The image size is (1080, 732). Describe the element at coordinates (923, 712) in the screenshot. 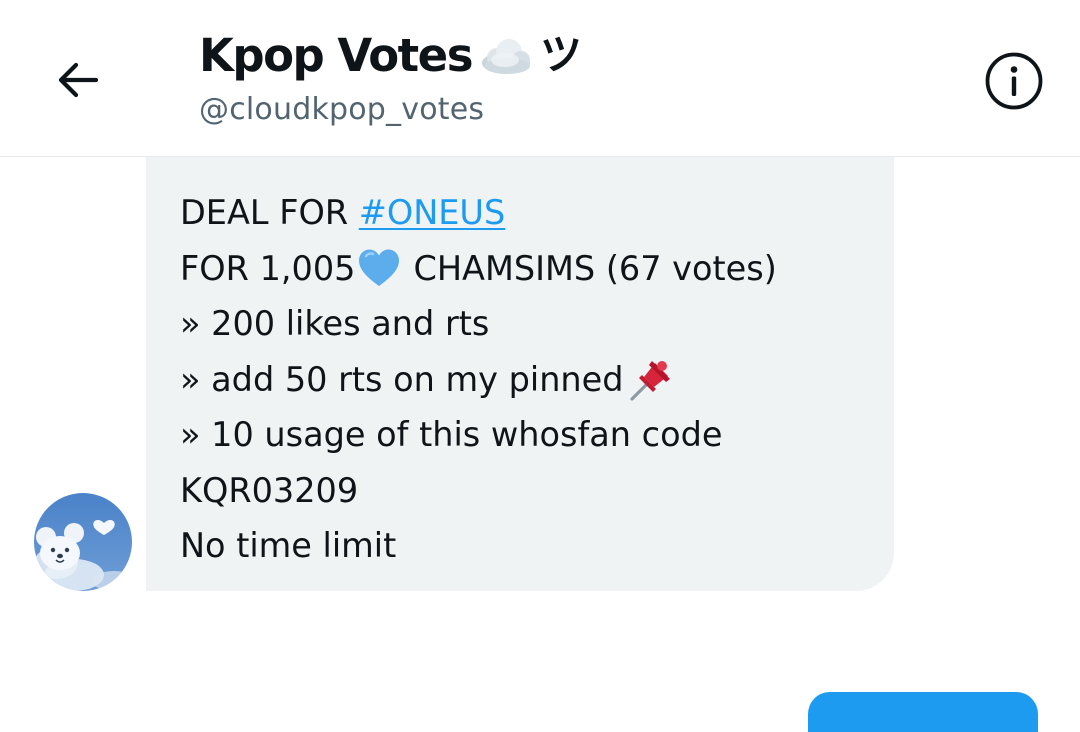

I see `sent-message-bubble` at that location.